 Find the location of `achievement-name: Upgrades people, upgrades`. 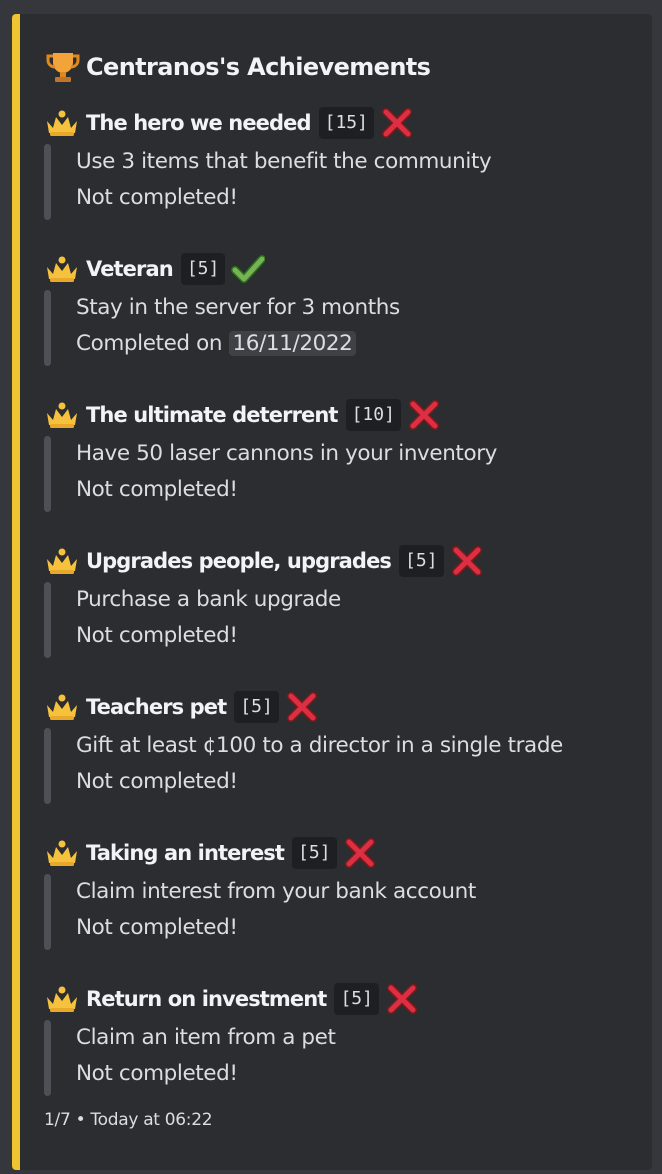

achievement-name: Upgrades people, upgrades is located at coordinates (239, 561).